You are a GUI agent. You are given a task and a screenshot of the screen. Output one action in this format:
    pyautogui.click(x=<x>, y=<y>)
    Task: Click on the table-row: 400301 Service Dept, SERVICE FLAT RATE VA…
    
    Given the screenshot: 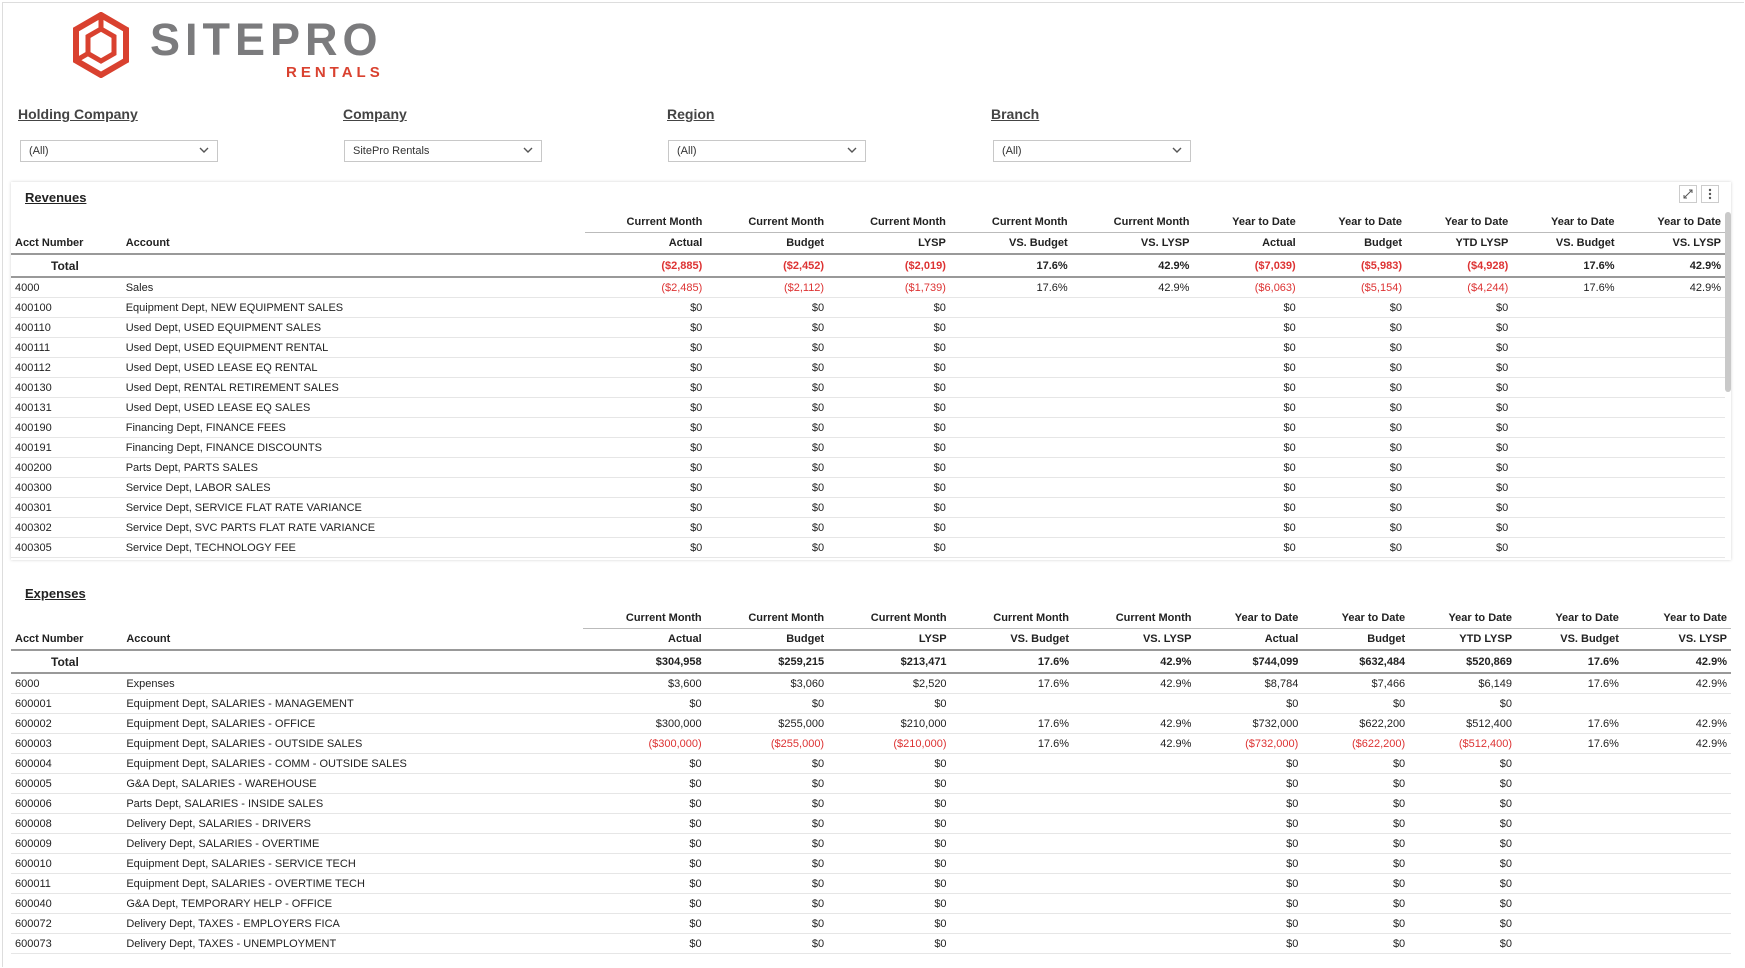 What is the action you would take?
    pyautogui.click(x=868, y=507)
    